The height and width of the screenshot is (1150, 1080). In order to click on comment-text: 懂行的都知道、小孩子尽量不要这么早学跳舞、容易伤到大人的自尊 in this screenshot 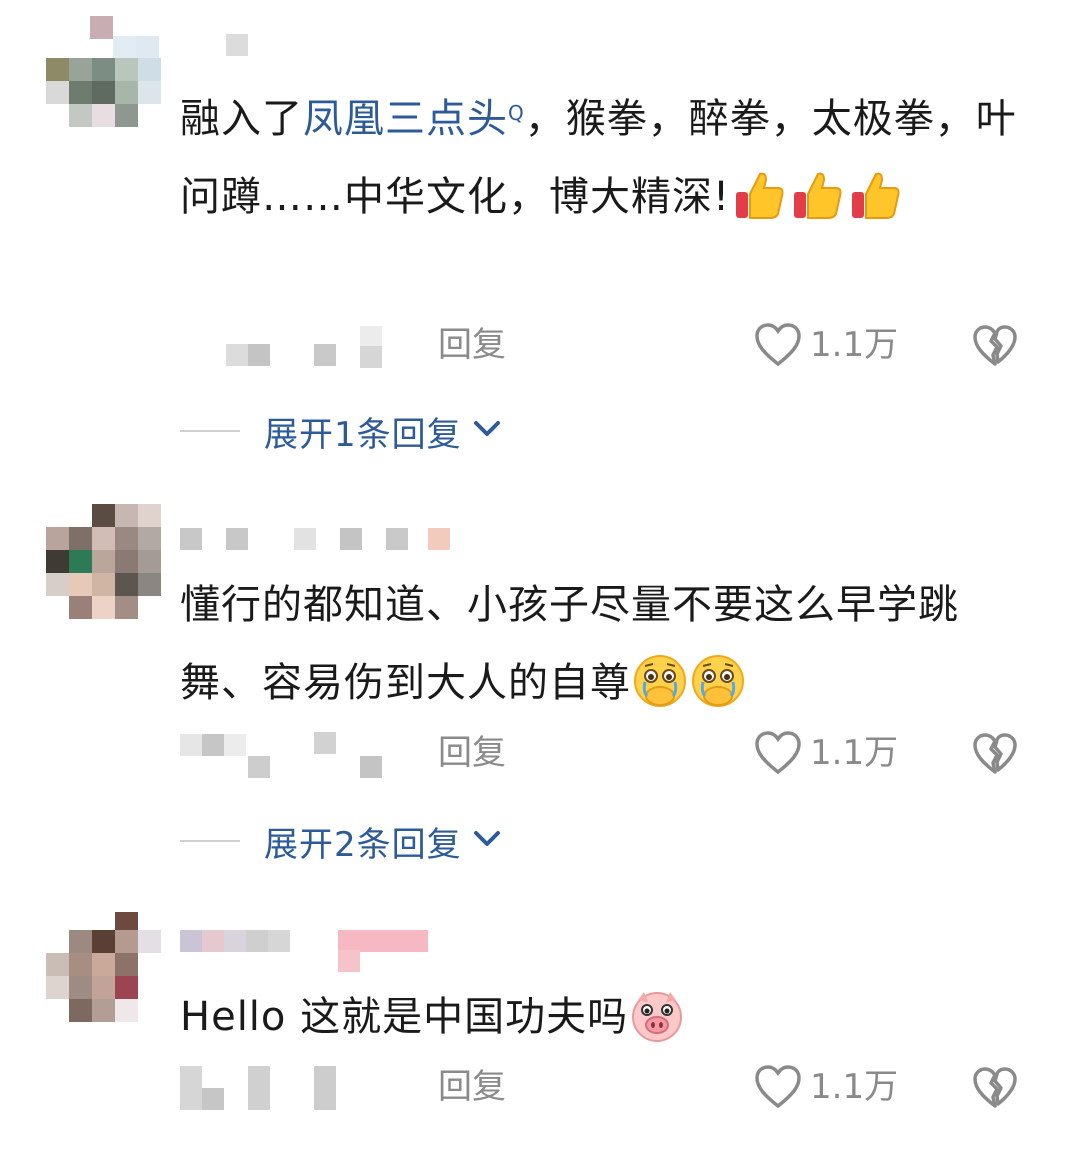, I will do `click(600, 644)`.